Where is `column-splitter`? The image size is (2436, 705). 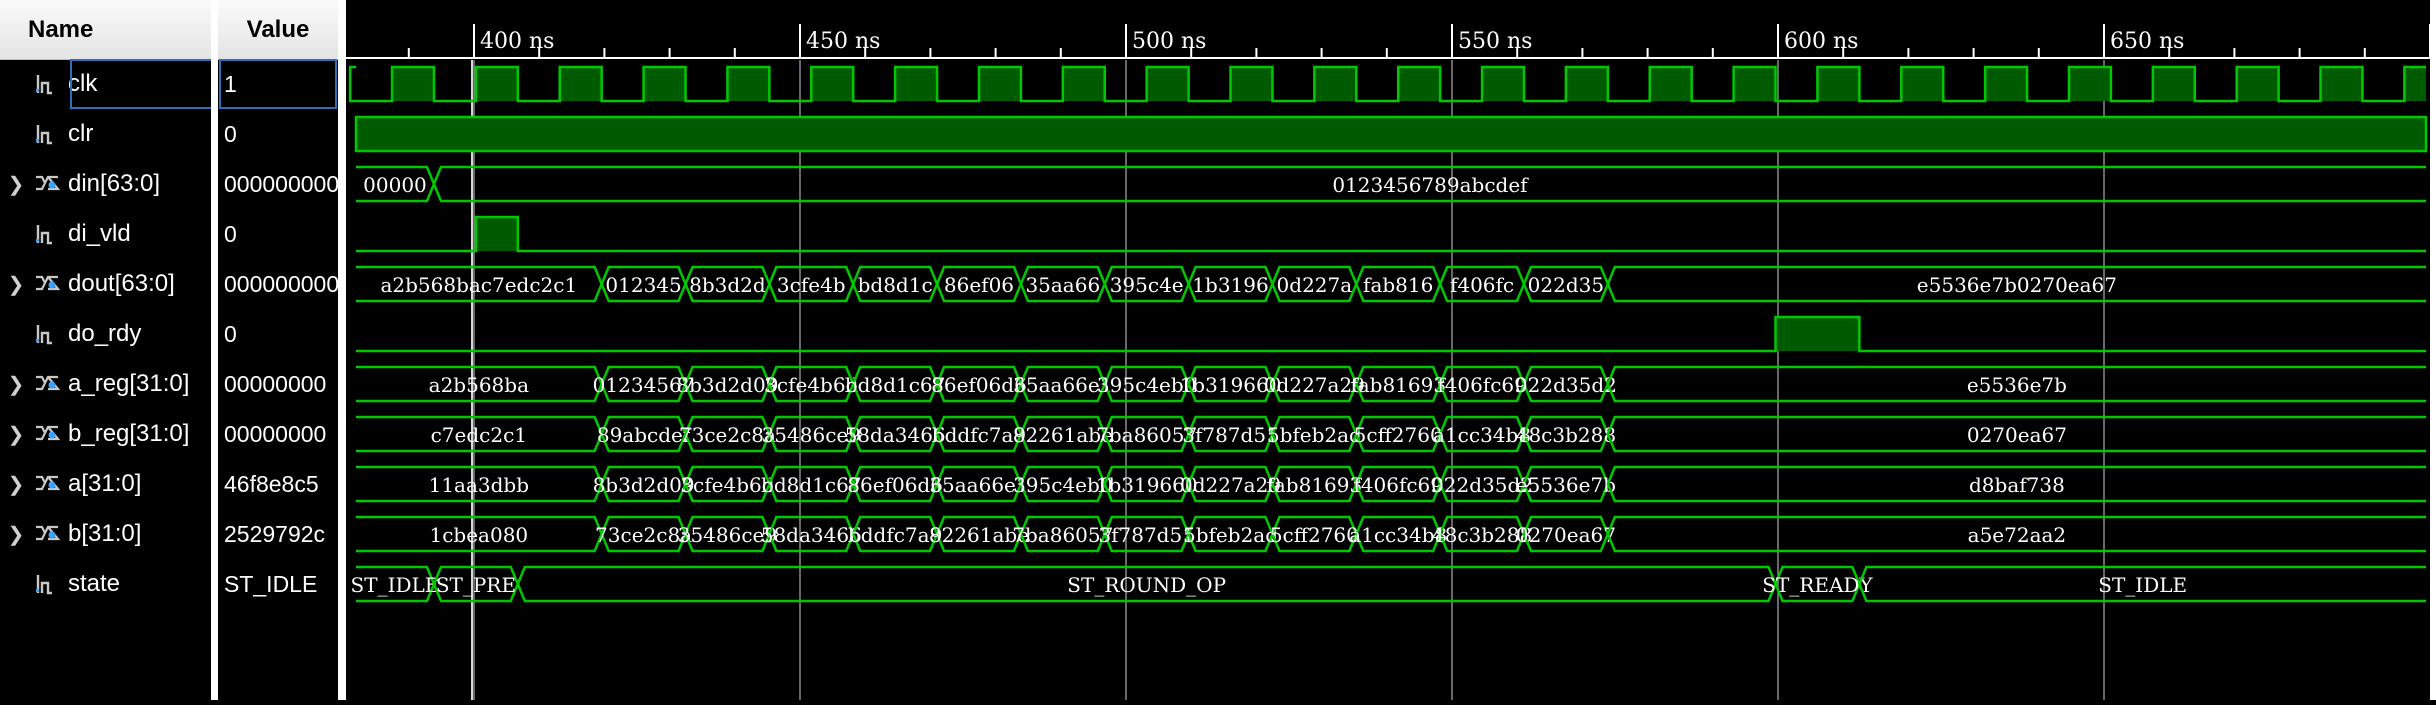 column-splitter is located at coordinates (214, 350).